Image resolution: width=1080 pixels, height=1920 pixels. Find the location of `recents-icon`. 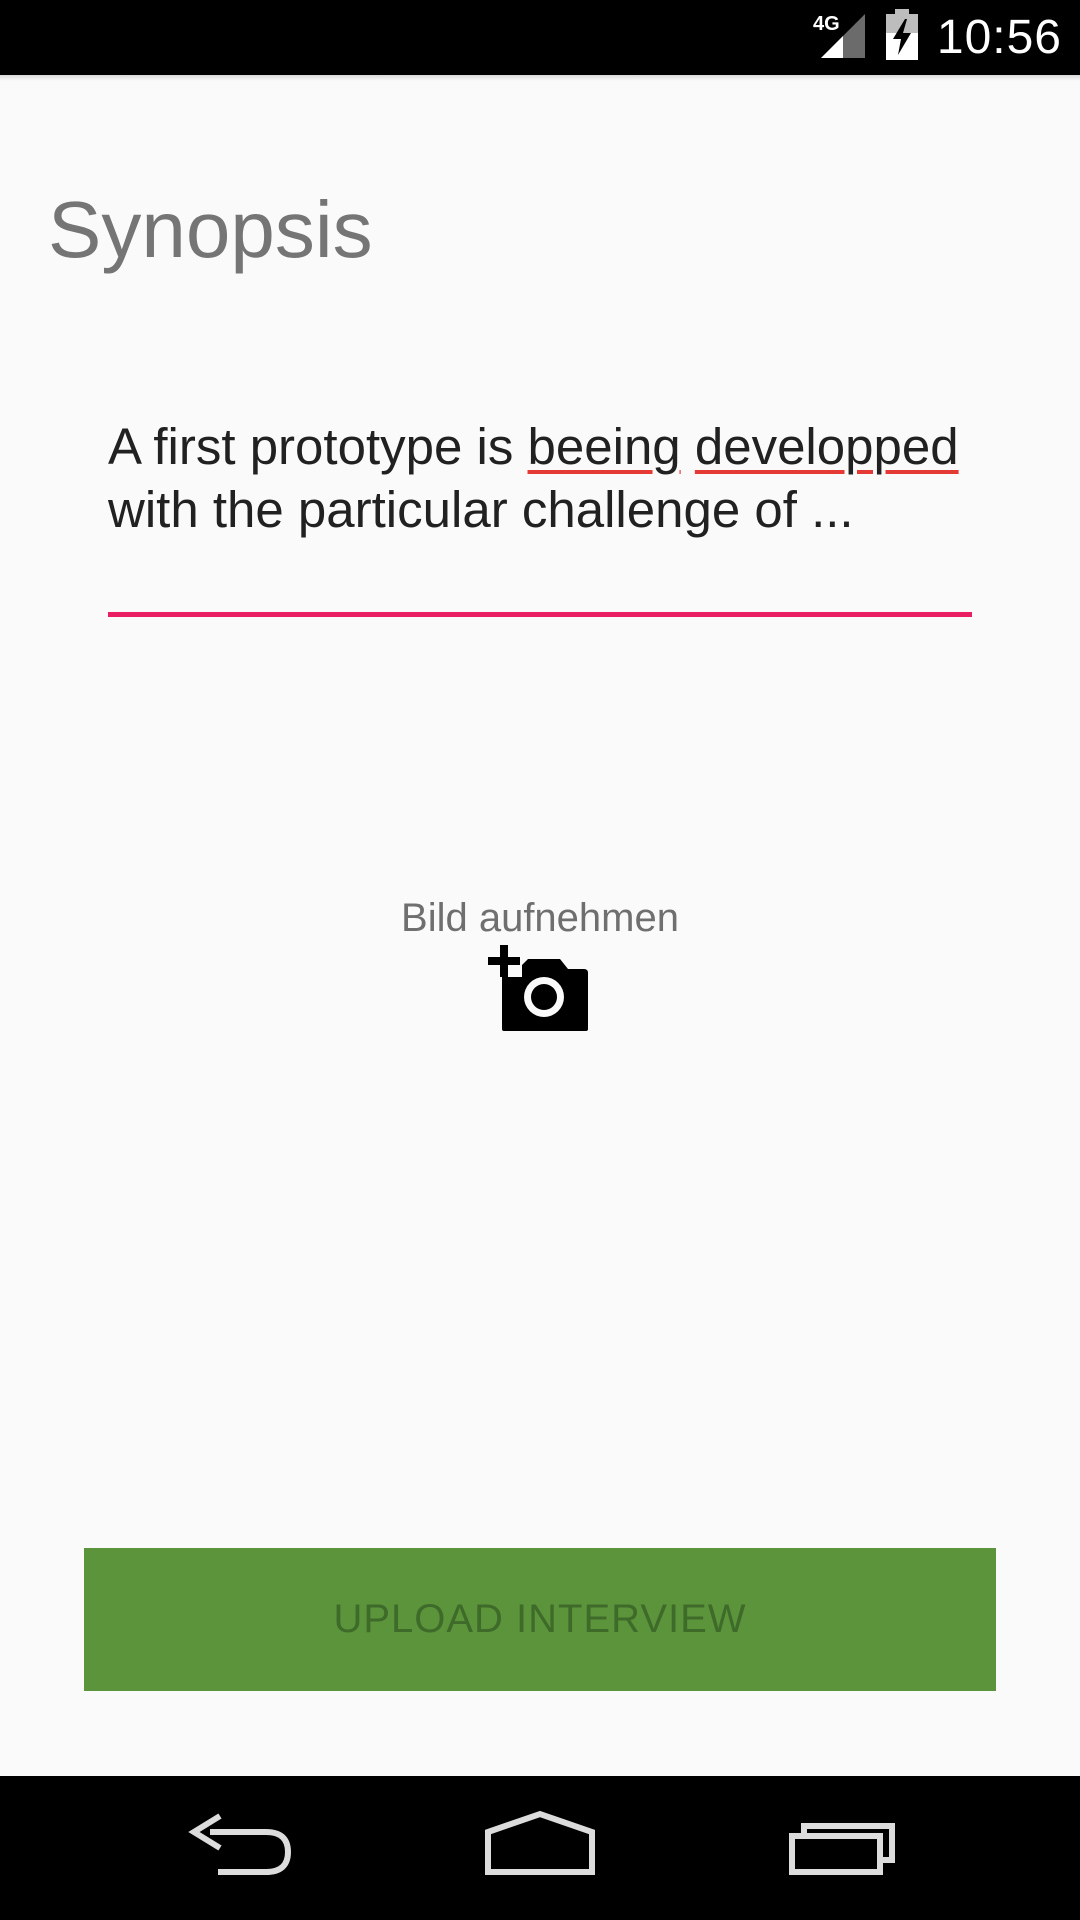

recents-icon is located at coordinates (842, 1849).